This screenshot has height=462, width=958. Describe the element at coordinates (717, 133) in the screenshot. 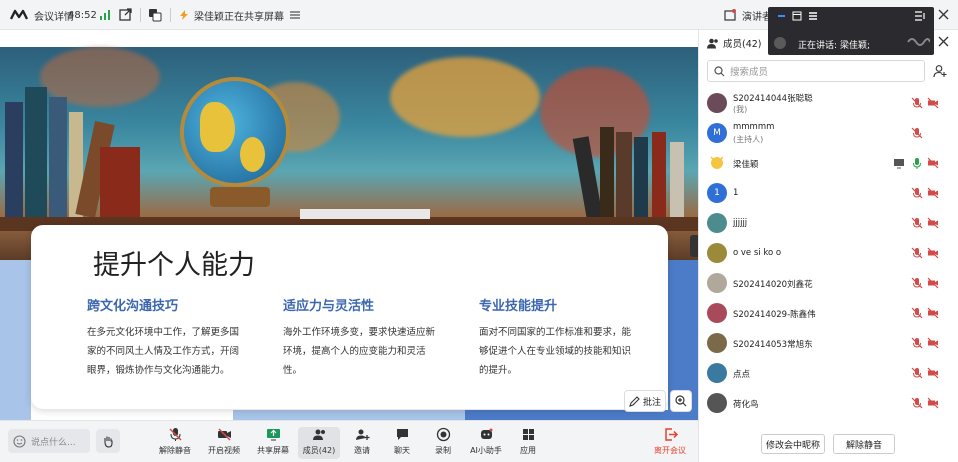

I see `member-avatar: M` at that location.